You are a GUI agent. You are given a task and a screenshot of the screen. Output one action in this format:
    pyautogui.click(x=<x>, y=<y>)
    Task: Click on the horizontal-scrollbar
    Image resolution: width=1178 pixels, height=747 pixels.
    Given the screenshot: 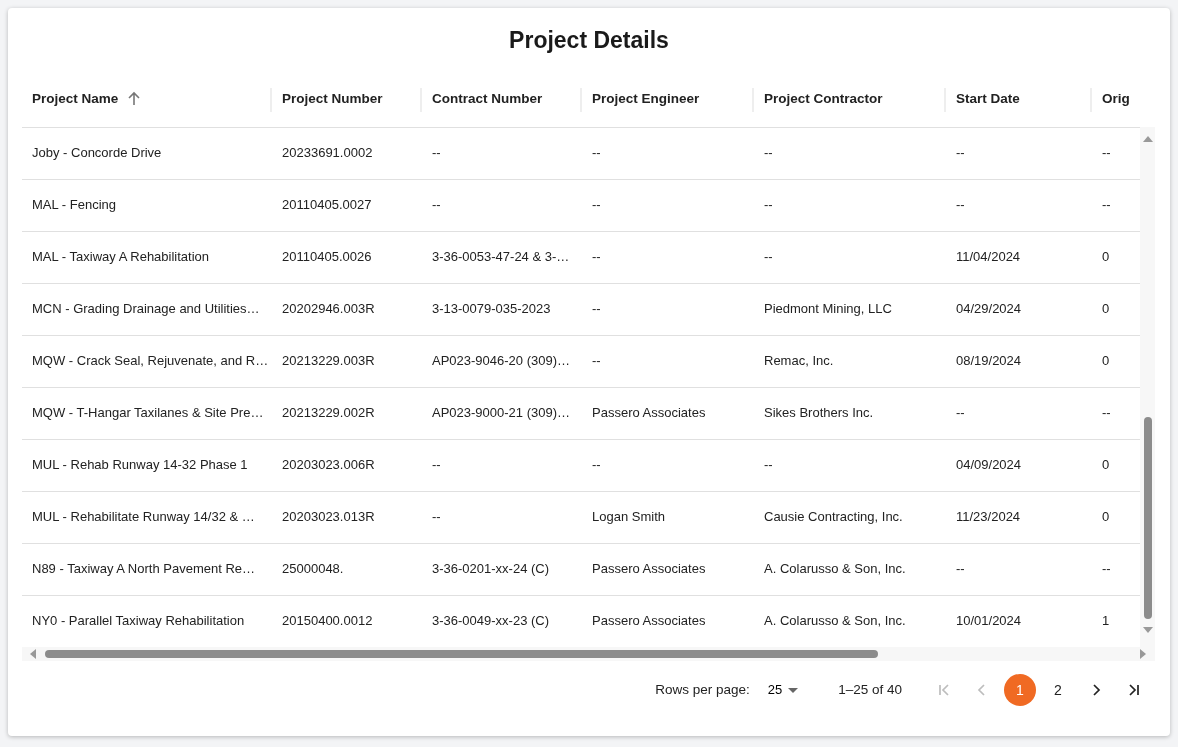 What is the action you would take?
    pyautogui.click(x=588, y=654)
    